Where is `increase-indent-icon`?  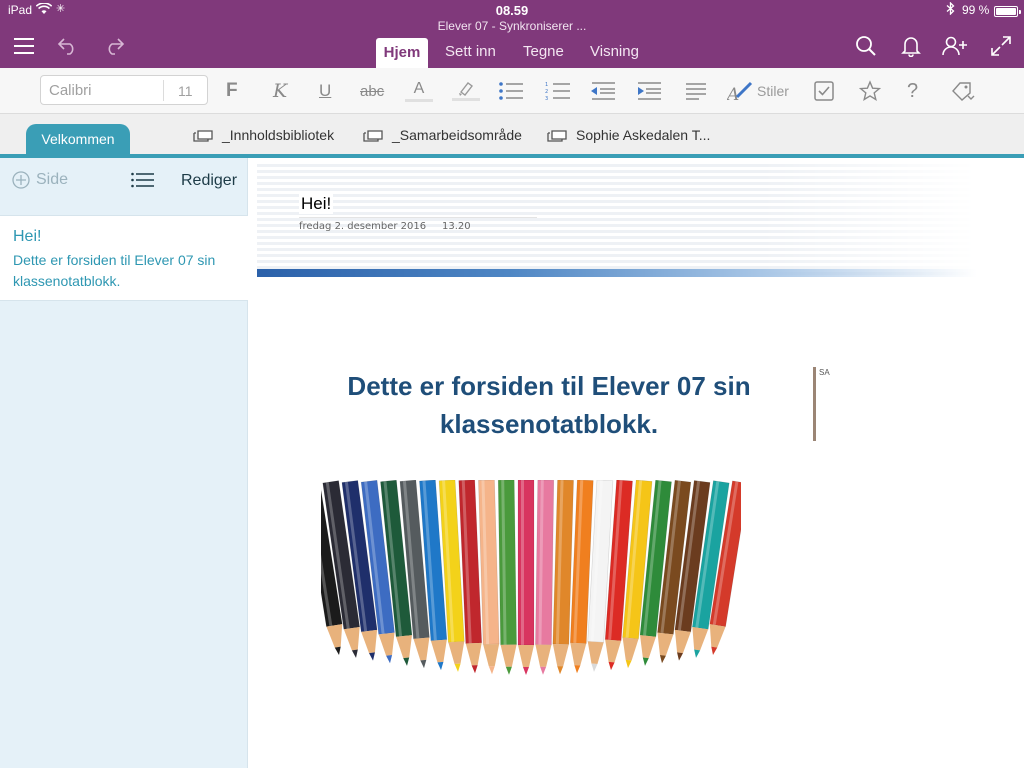 increase-indent-icon is located at coordinates (649, 91).